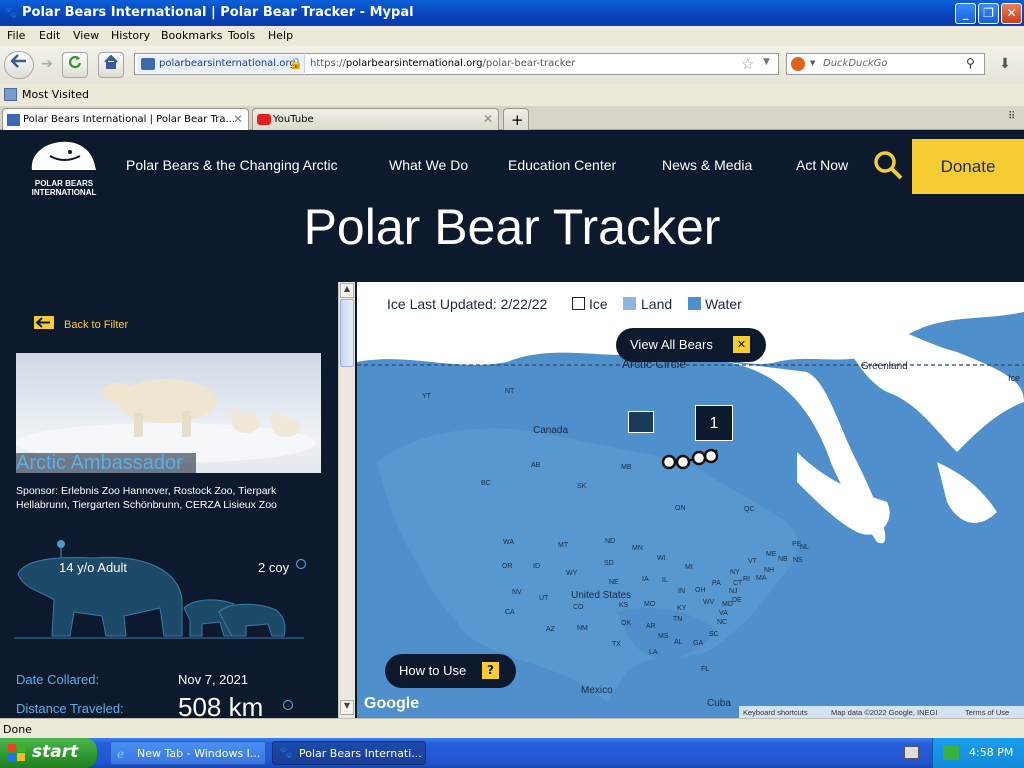 The image size is (1024, 768). What do you see at coordinates (1011, 13) in the screenshot?
I see `close-button: ✕` at bounding box center [1011, 13].